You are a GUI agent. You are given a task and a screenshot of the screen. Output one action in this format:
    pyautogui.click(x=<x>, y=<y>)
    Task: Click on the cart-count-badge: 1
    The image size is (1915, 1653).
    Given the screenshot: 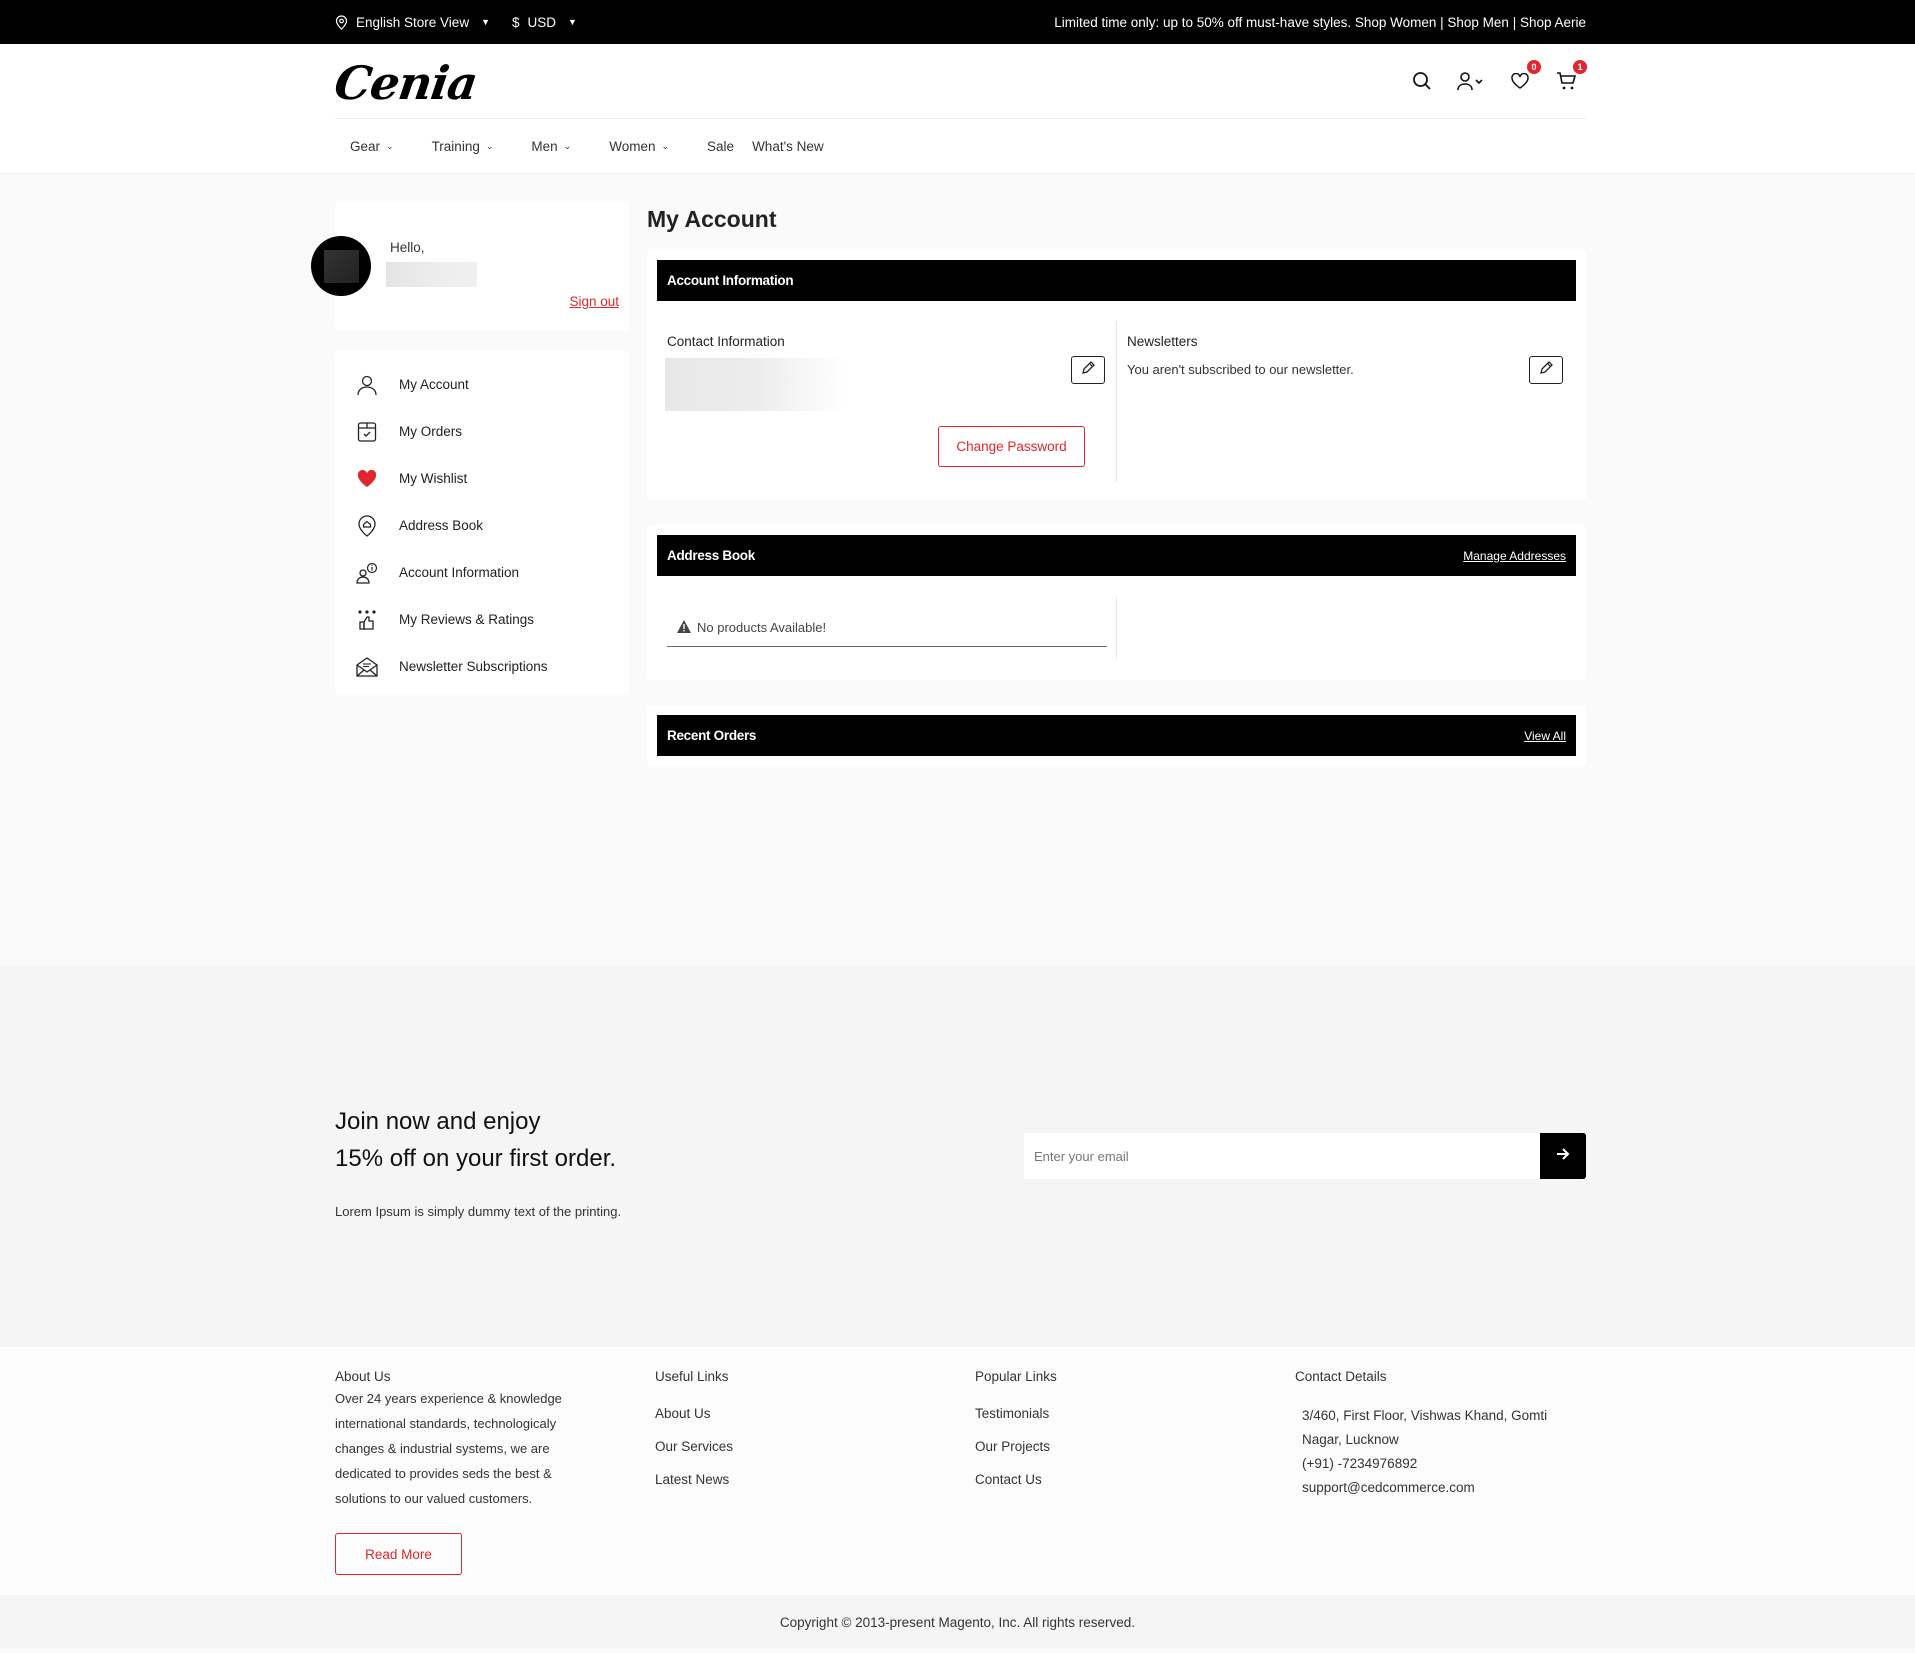 What is the action you would take?
    pyautogui.click(x=1580, y=67)
    